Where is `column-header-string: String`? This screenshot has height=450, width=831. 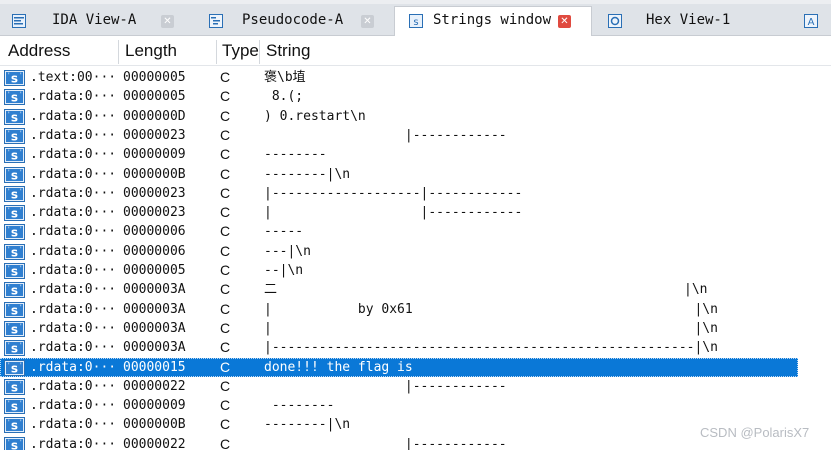
column-header-string: String is located at coordinates (288, 51).